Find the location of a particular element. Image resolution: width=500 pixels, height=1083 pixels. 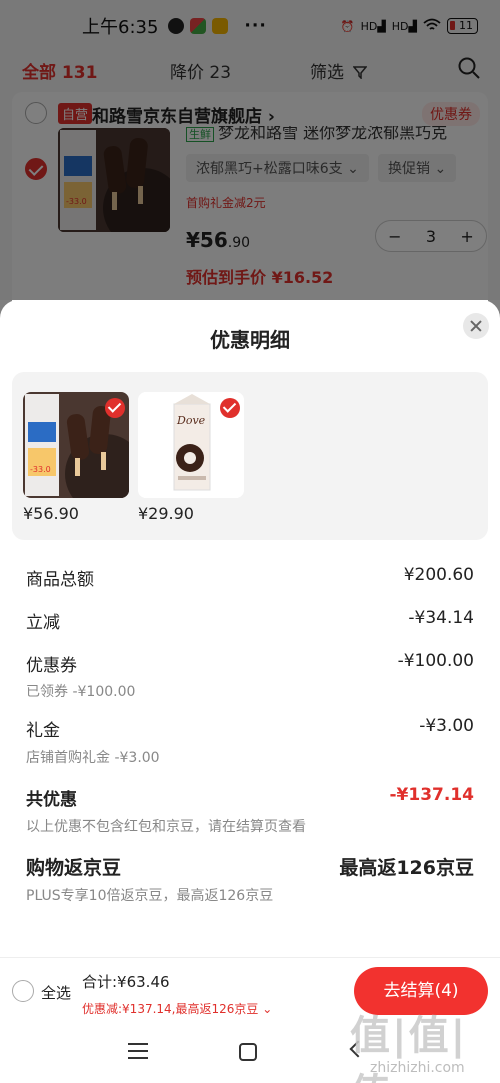

close-icon is located at coordinates (476, 326).